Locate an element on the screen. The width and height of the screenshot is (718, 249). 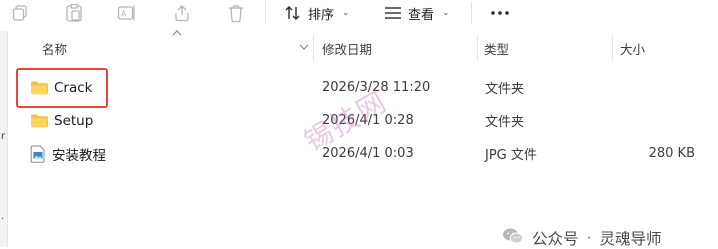
view-button: 查看 ⌄ is located at coordinates (417, 13).